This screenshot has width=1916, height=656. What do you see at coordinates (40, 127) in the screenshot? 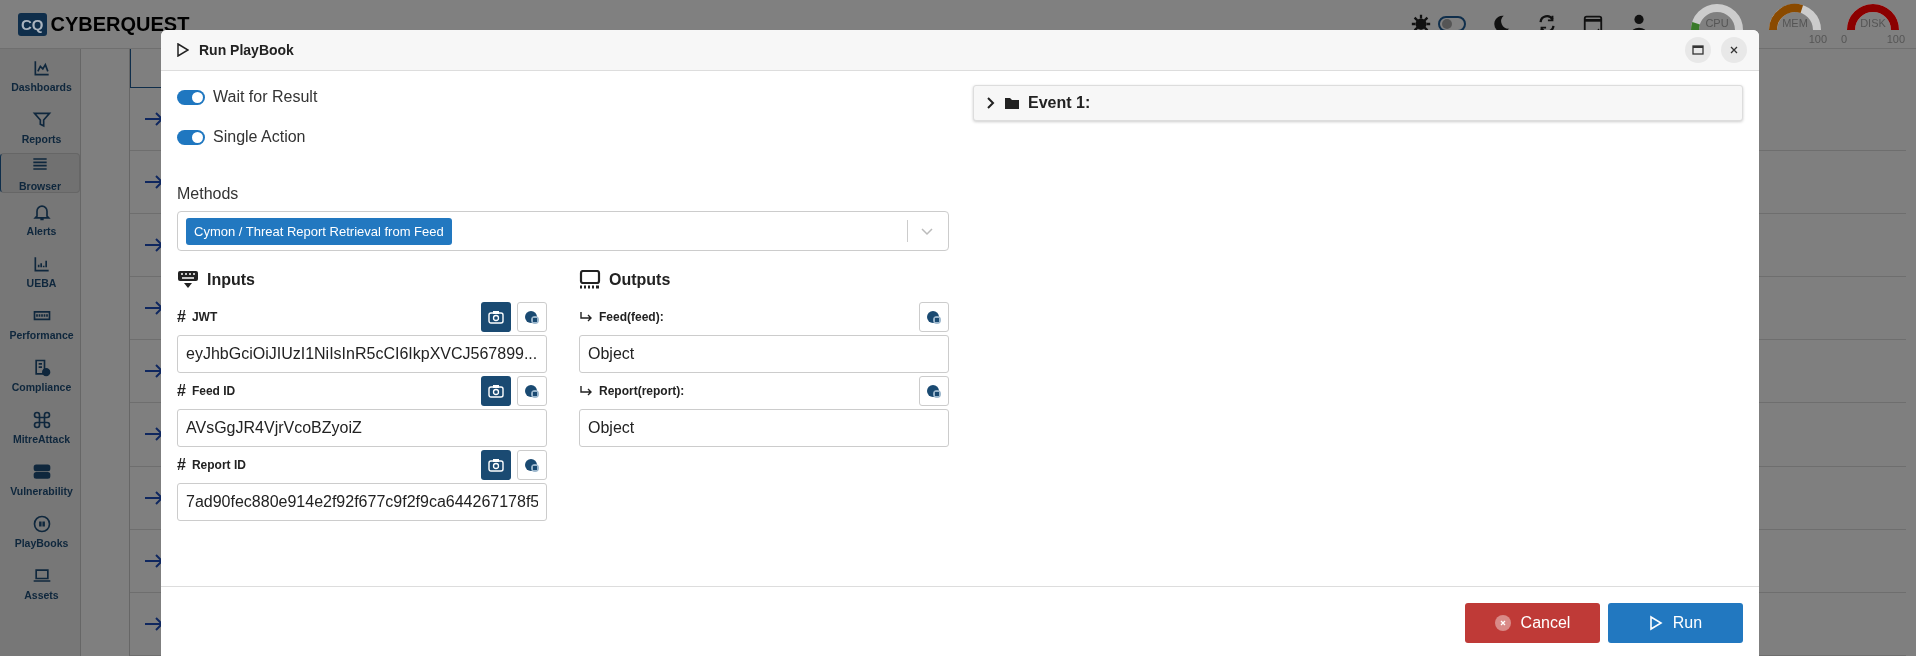
I see `sidebar-item: Reports` at bounding box center [40, 127].